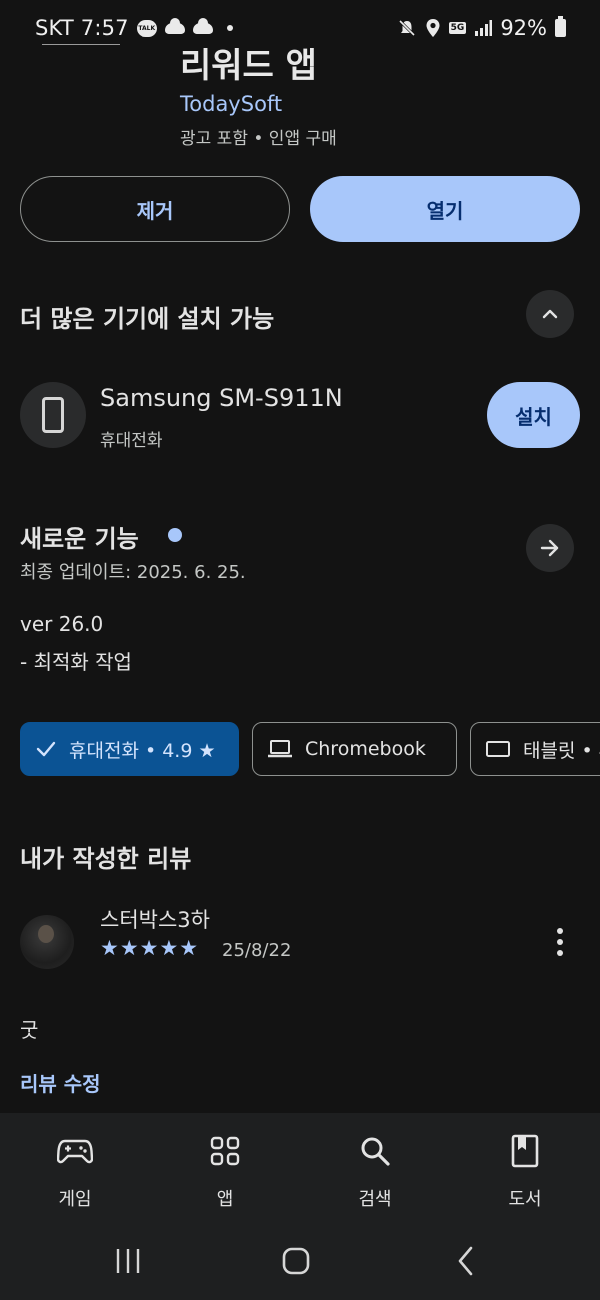 The width and height of the screenshot is (600, 1300). What do you see at coordinates (221, 398) in the screenshot?
I see `device-name: Samsung SM-S911N` at bounding box center [221, 398].